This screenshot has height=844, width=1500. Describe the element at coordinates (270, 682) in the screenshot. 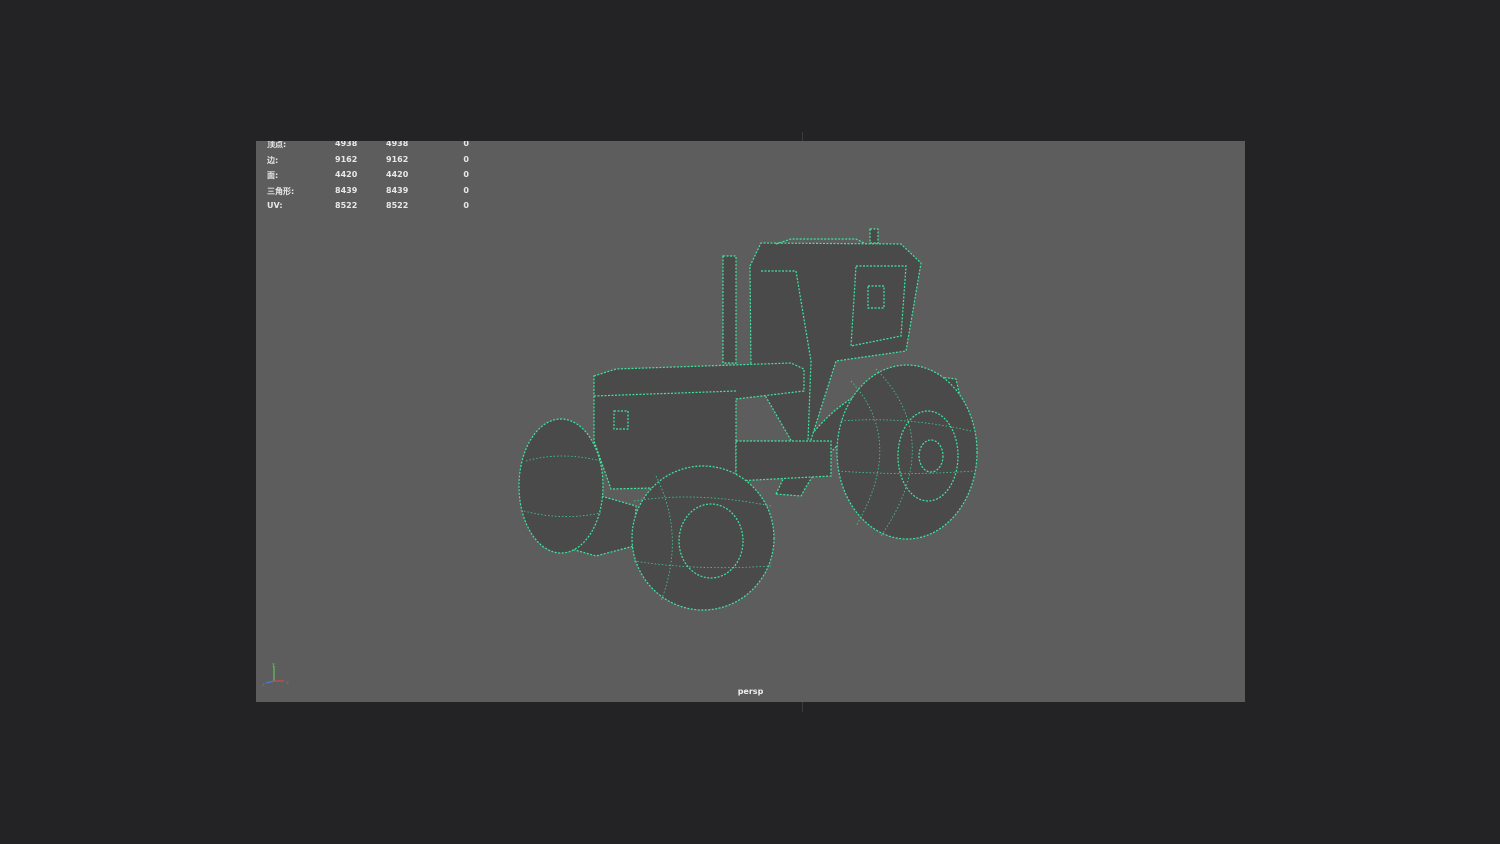

I see `z-axis-line` at that location.